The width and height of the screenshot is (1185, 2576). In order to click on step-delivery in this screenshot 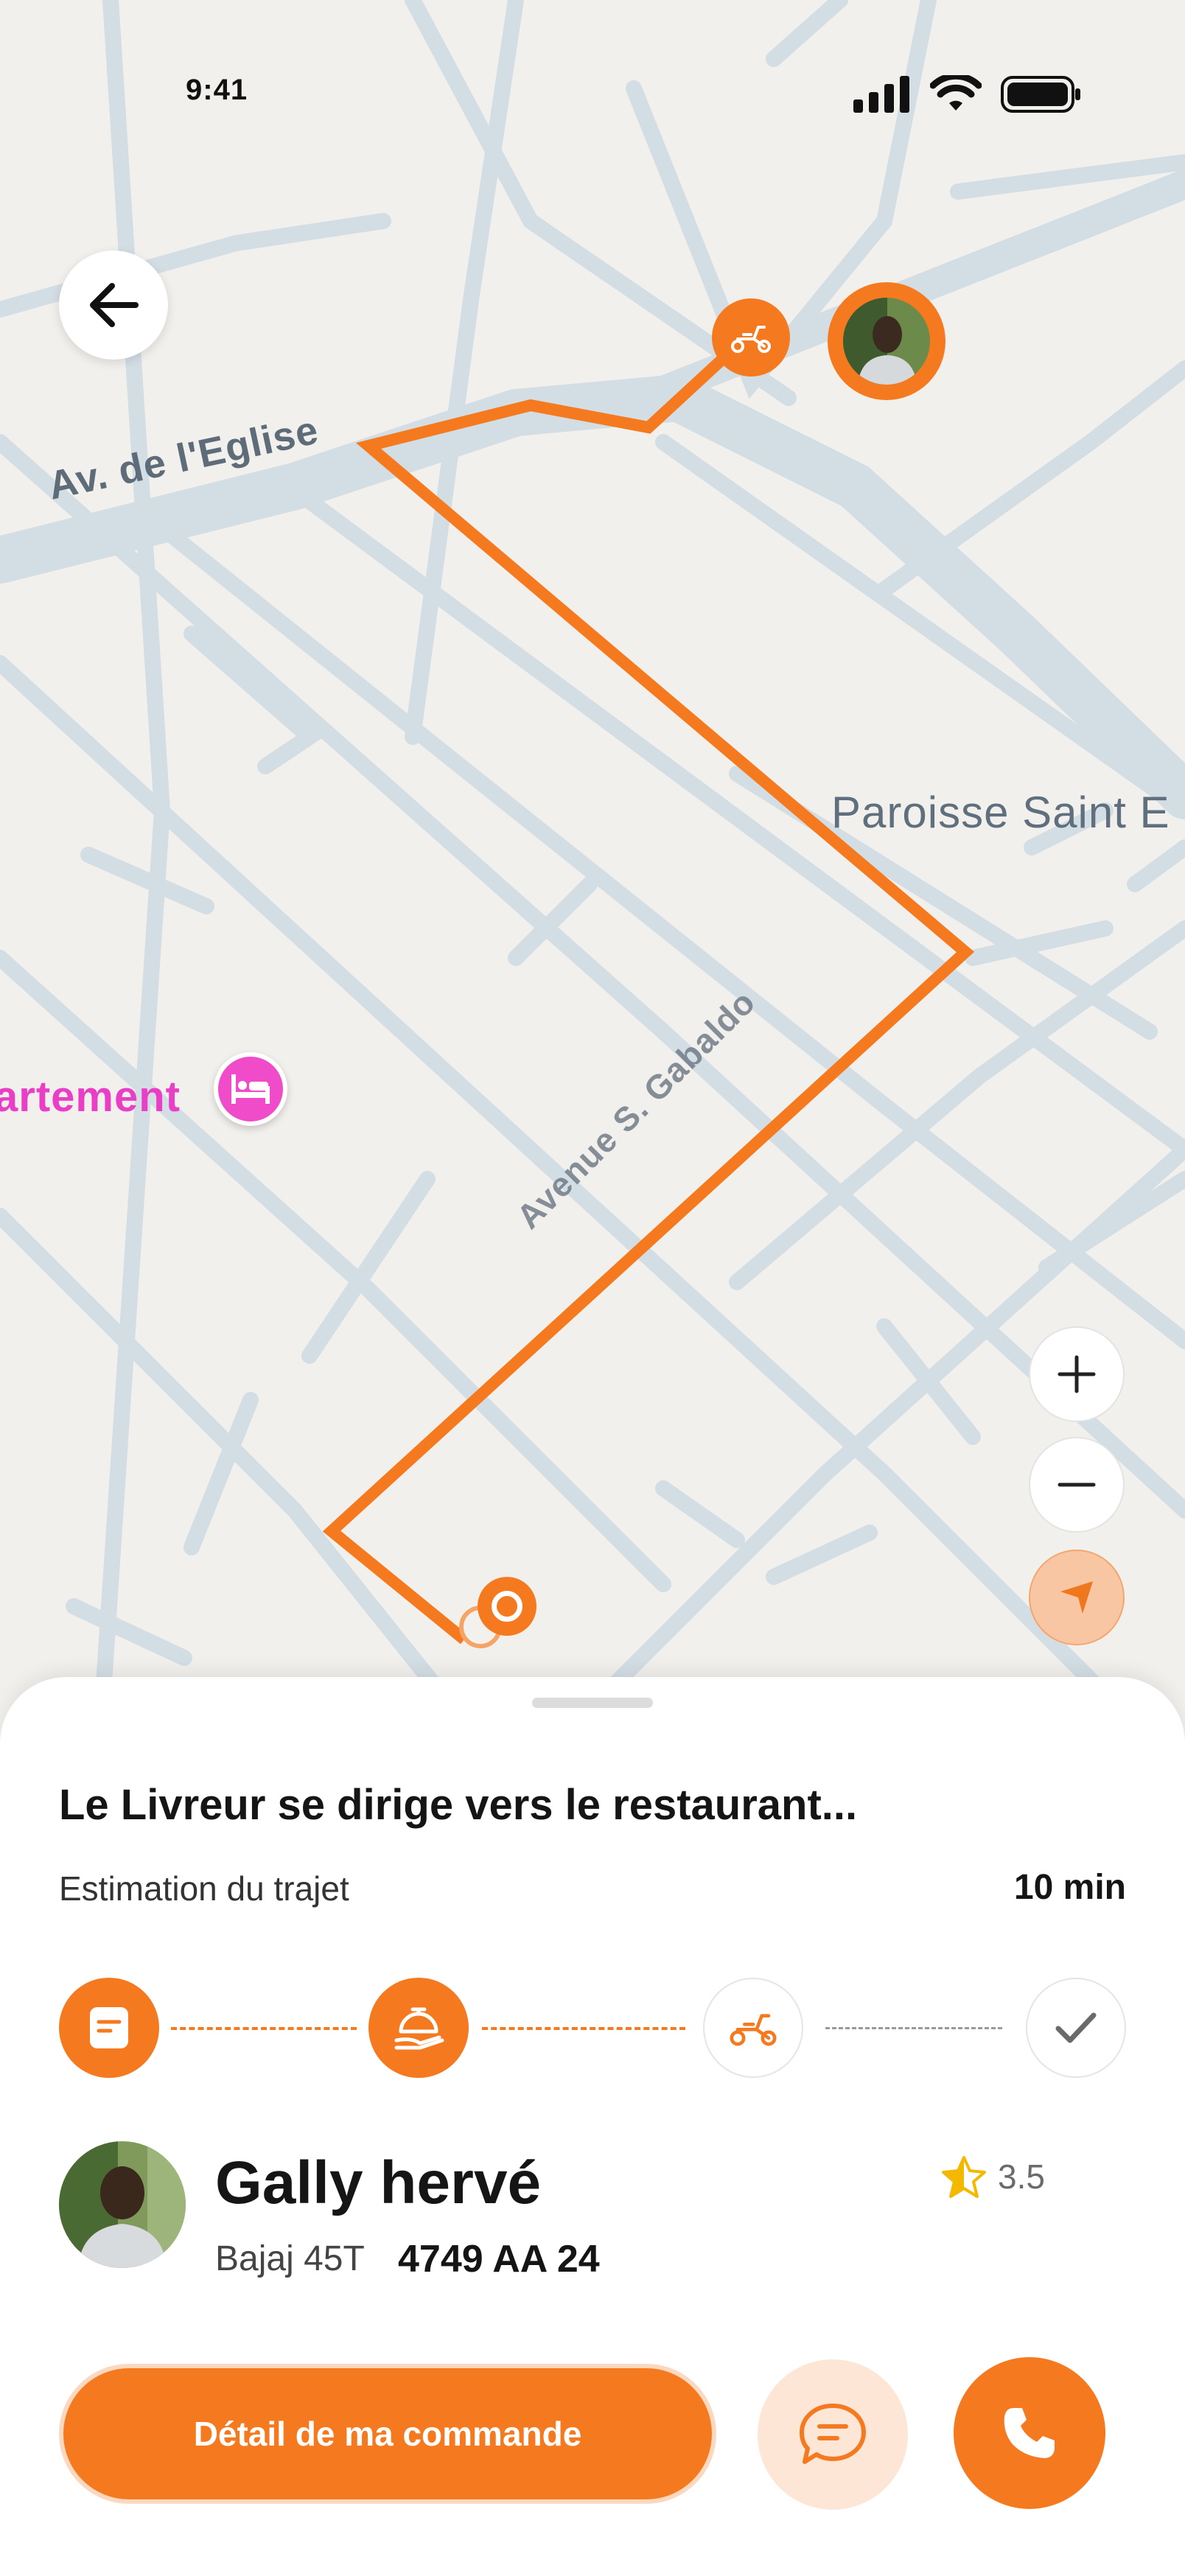, I will do `click(753, 2028)`.